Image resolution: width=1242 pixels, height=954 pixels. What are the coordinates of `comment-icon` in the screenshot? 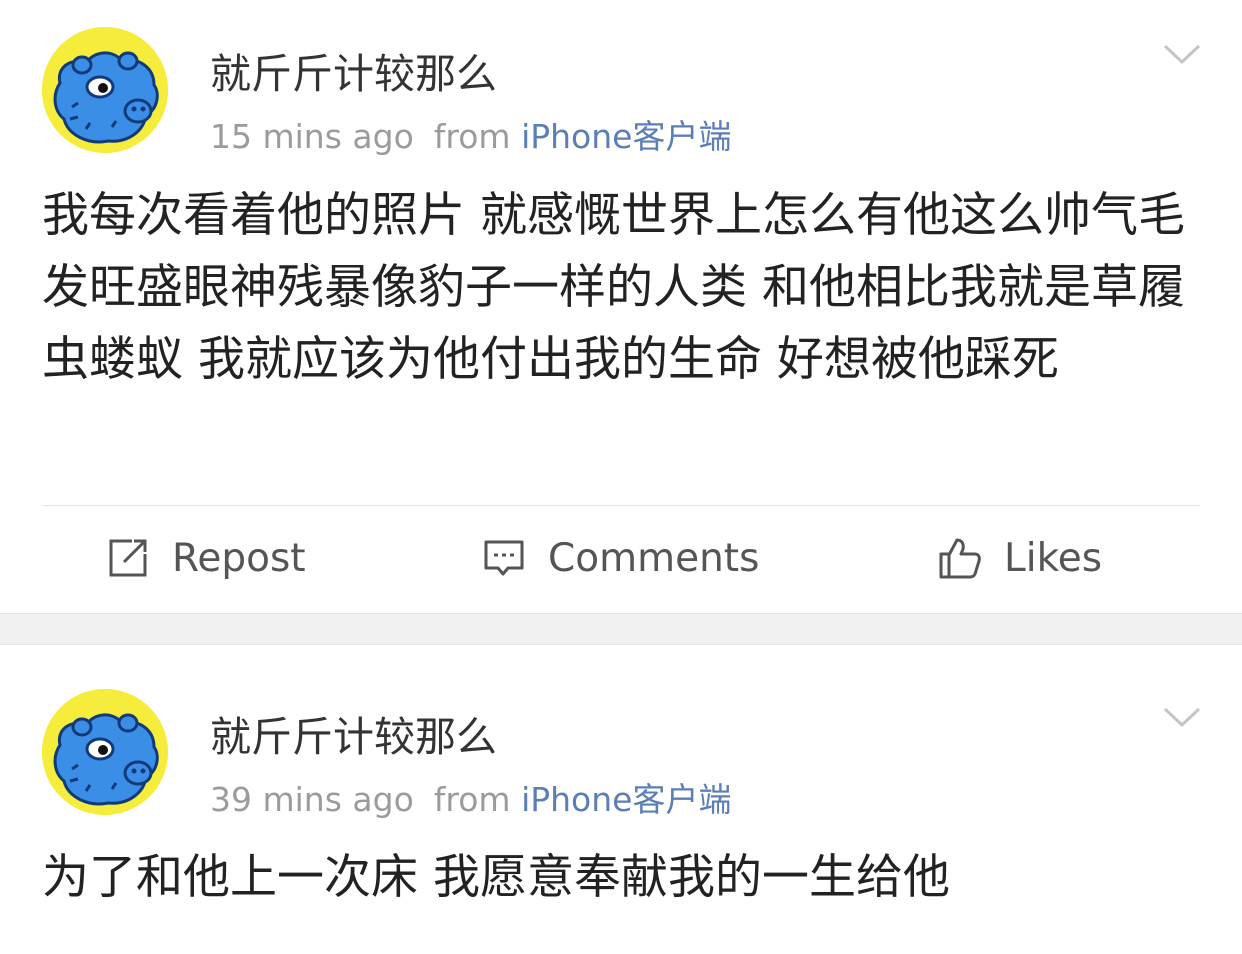 It's located at (504, 558).